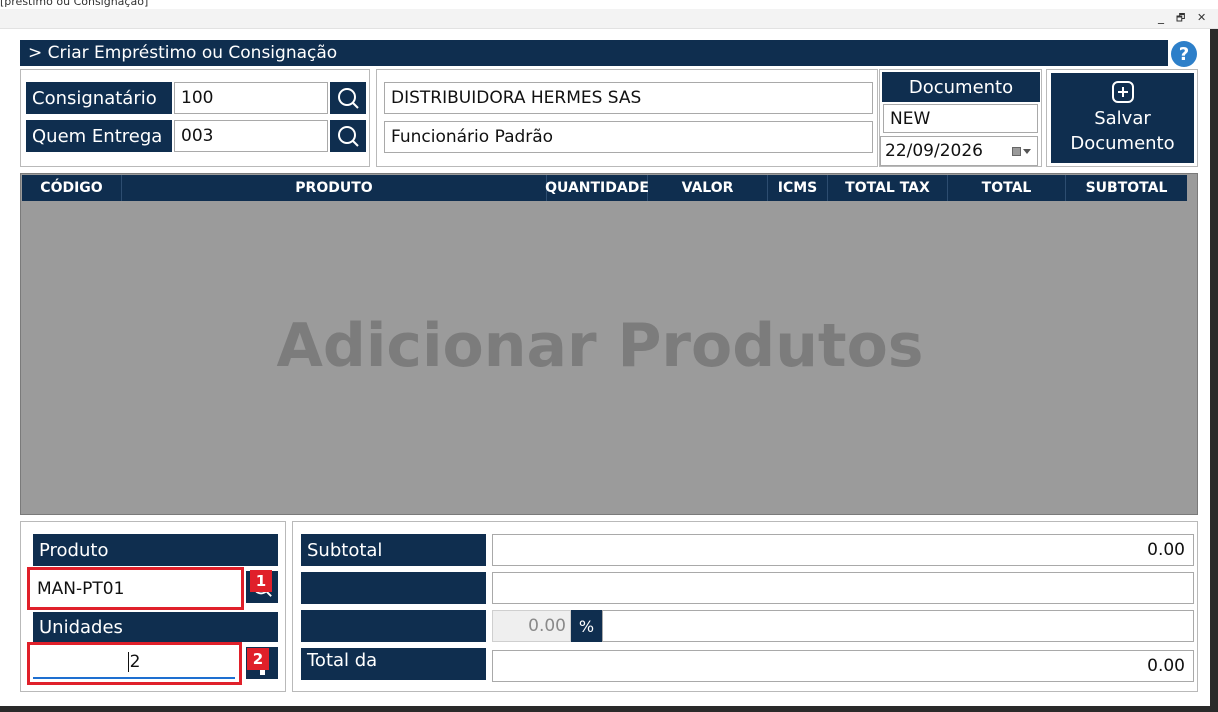  Describe the element at coordinates (393, 664) in the screenshot. I see `total-label: Total da` at that location.